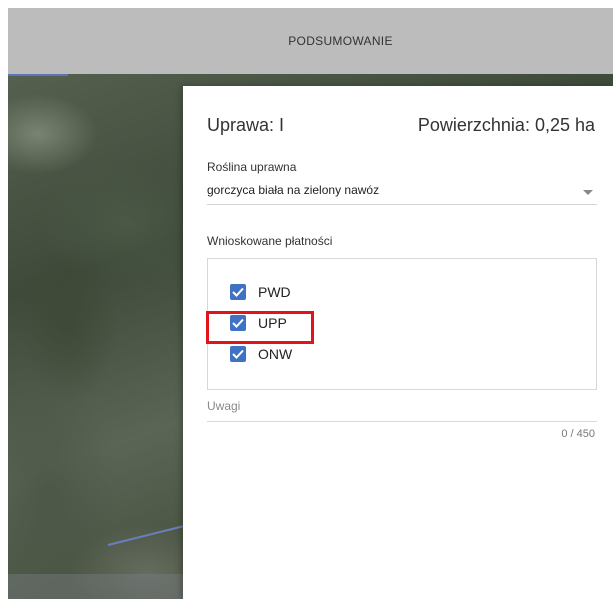 This screenshot has height=599, width=613. Describe the element at coordinates (270, 241) in the screenshot. I see `payments-label: Wnioskowane płatności` at that location.